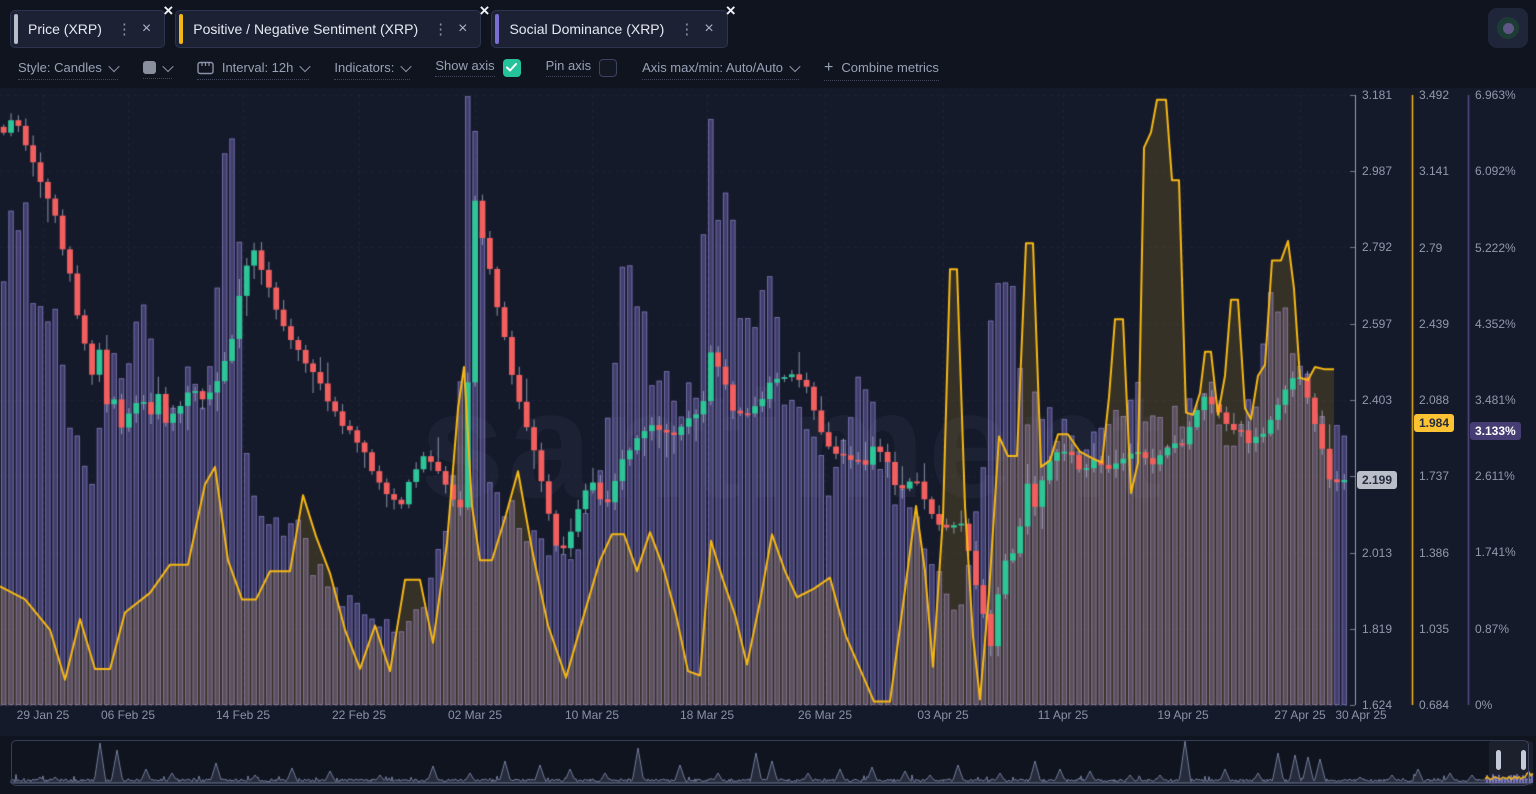 The height and width of the screenshot is (794, 1536). Describe the element at coordinates (43, 715) in the screenshot. I see `x-axis-label: 29 Jan 25` at that location.